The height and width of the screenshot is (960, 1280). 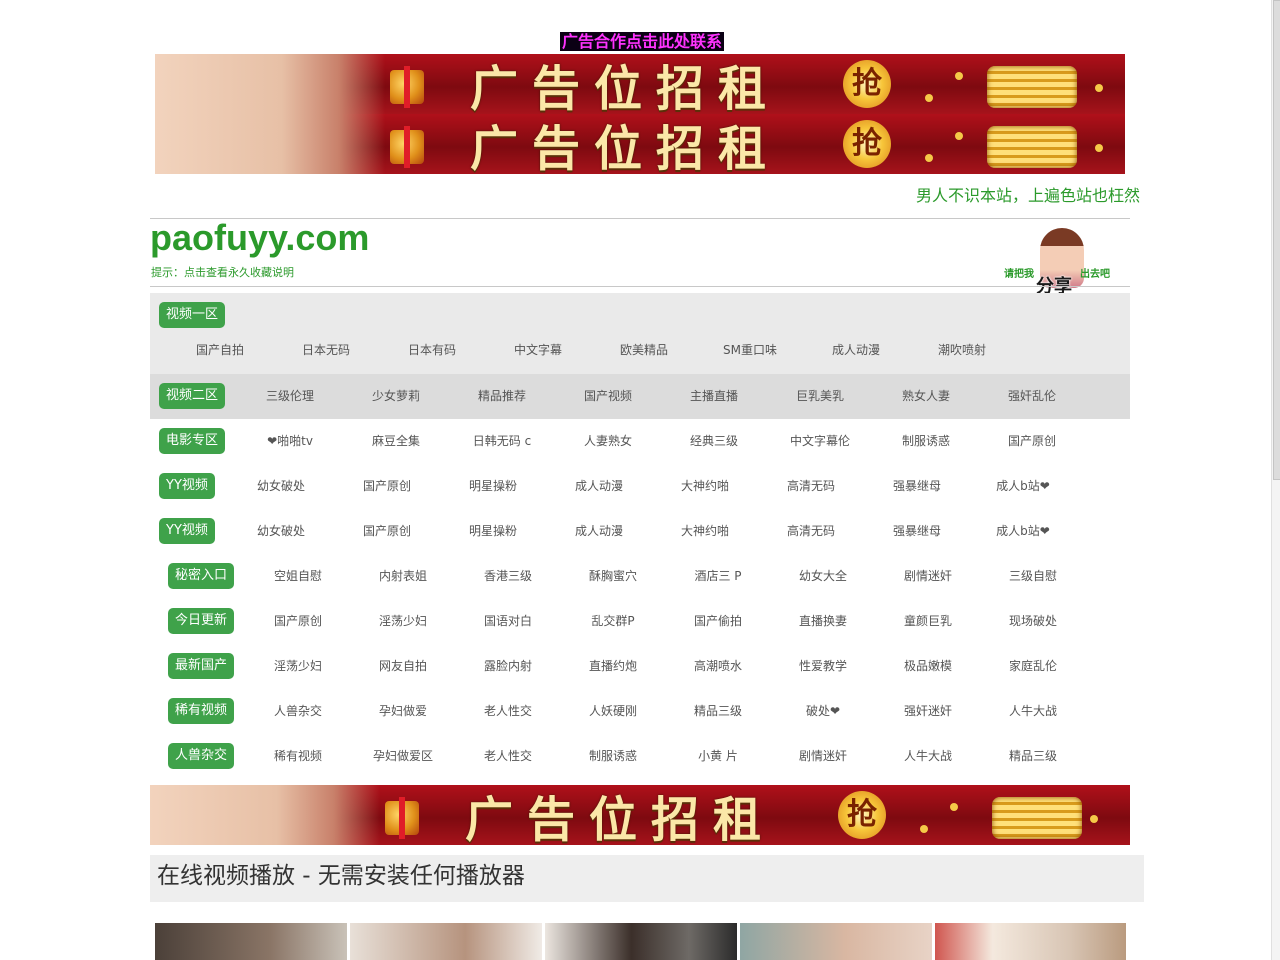 What do you see at coordinates (201, 711) in the screenshot?
I see `nav-category-badge: 稀有视频` at bounding box center [201, 711].